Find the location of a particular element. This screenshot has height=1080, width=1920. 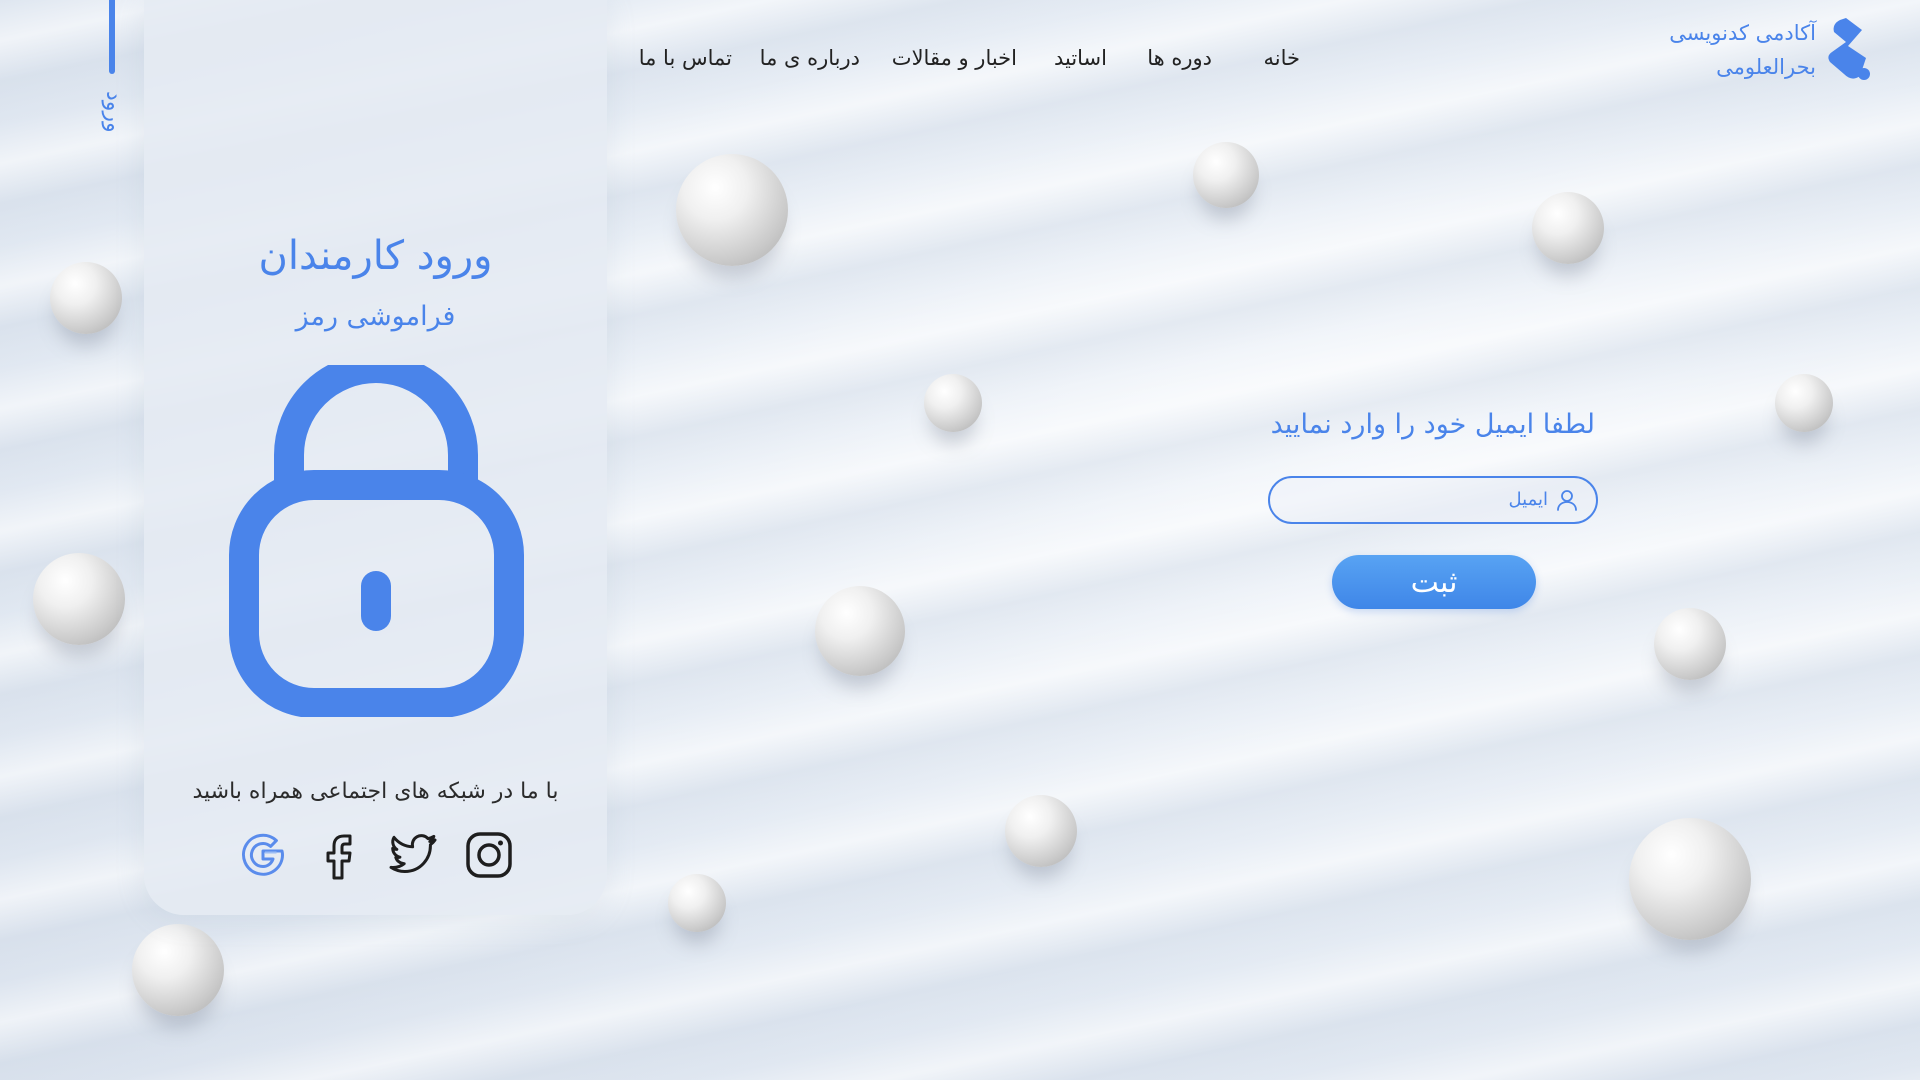

twitter-icon is located at coordinates (414, 855).